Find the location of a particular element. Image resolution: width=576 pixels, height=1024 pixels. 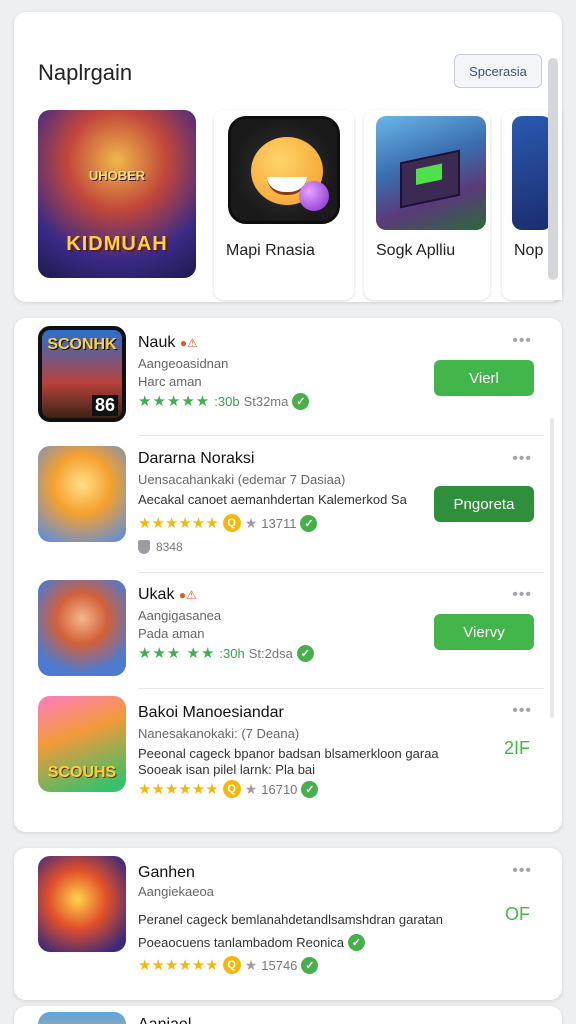

app-icon: SCONHK 86 is located at coordinates (82, 374).